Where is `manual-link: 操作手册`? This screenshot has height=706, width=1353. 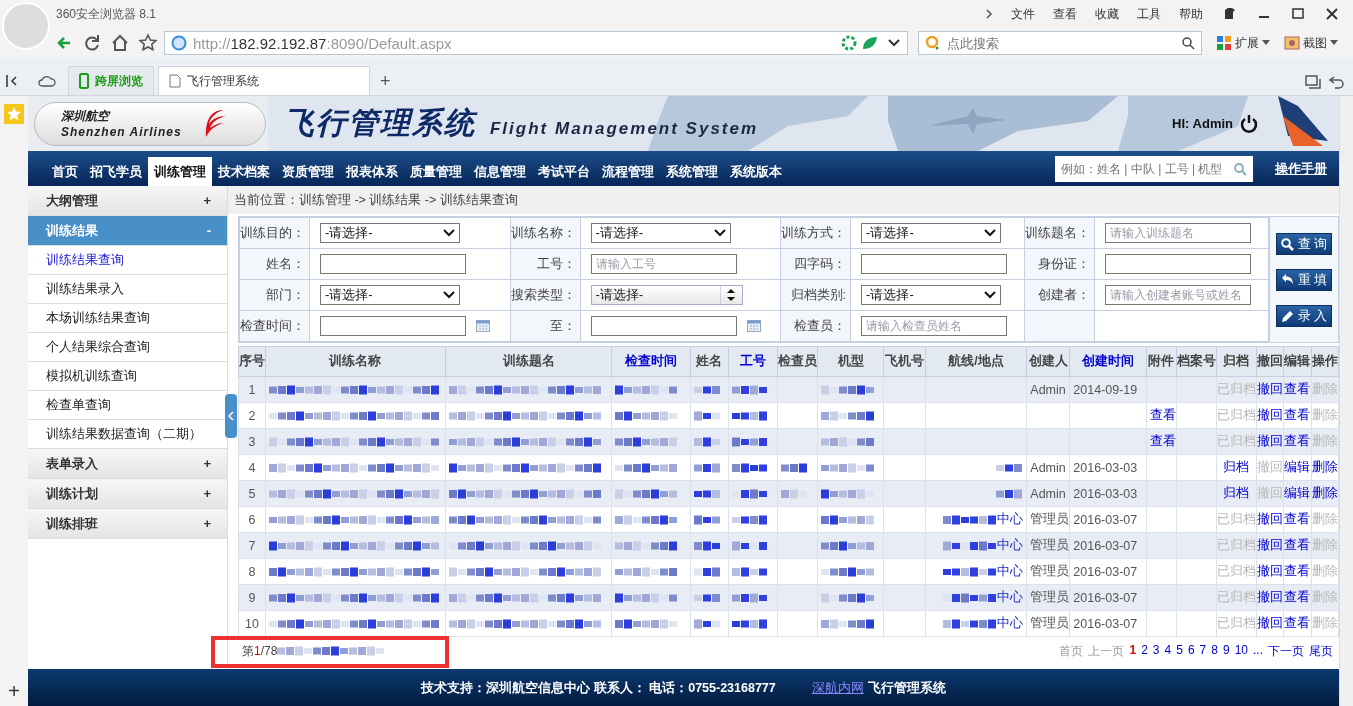
manual-link: 操作手册 is located at coordinates (1301, 168).